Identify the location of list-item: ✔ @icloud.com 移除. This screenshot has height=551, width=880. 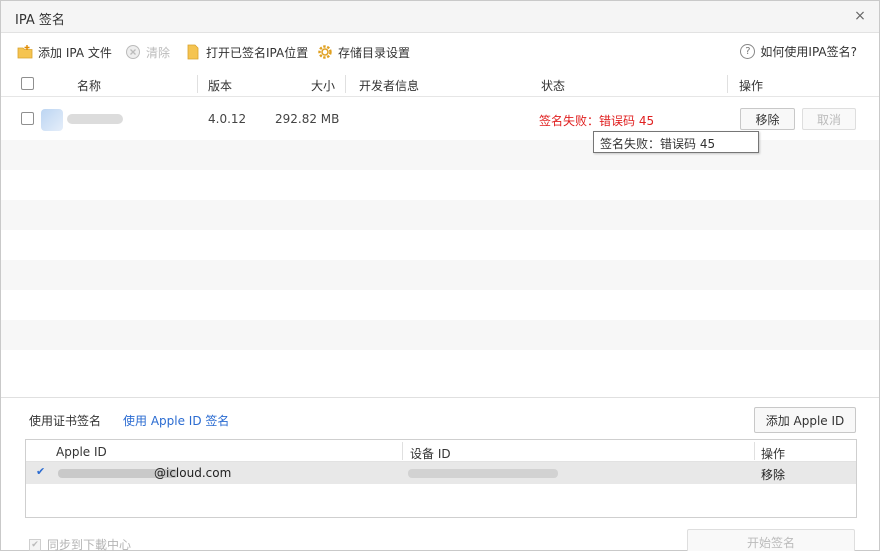
(441, 473).